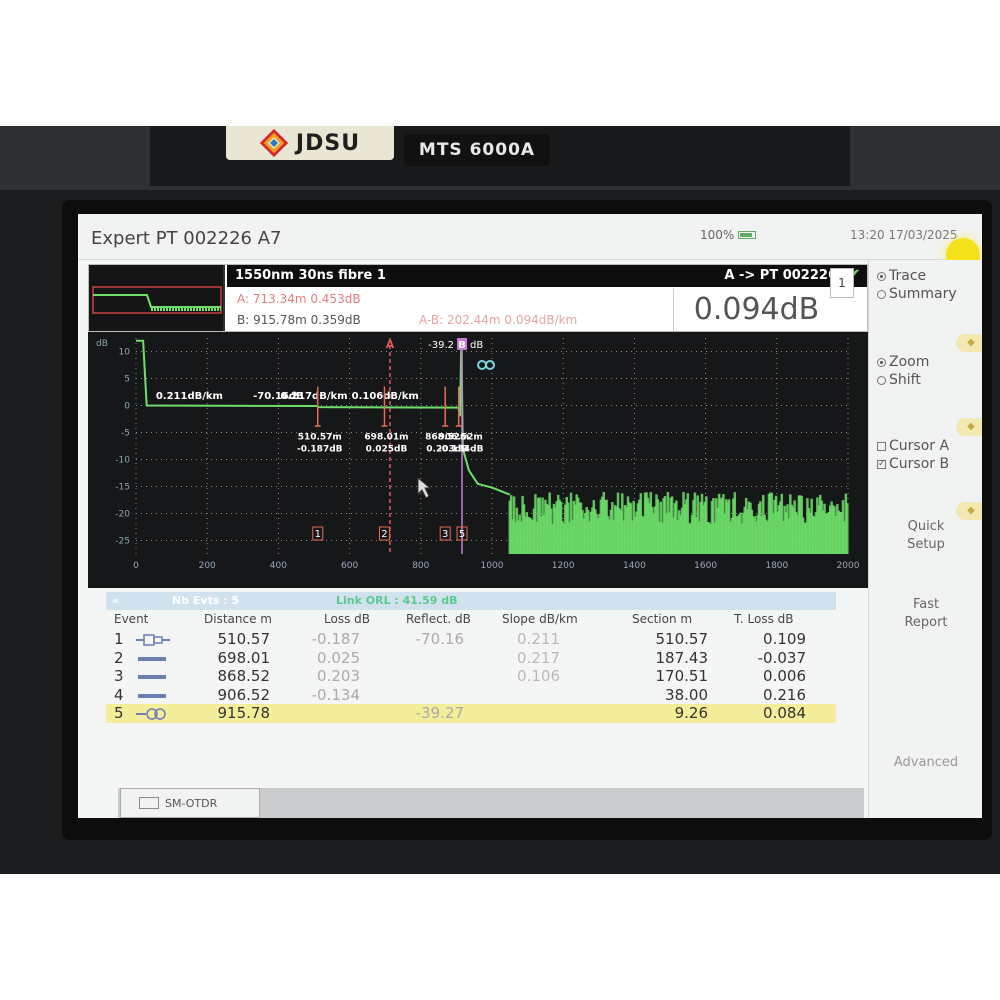 This screenshot has height=1000, width=1000. What do you see at coordinates (784, 639) in the screenshot?
I see `event-total-loss: 0.109` at bounding box center [784, 639].